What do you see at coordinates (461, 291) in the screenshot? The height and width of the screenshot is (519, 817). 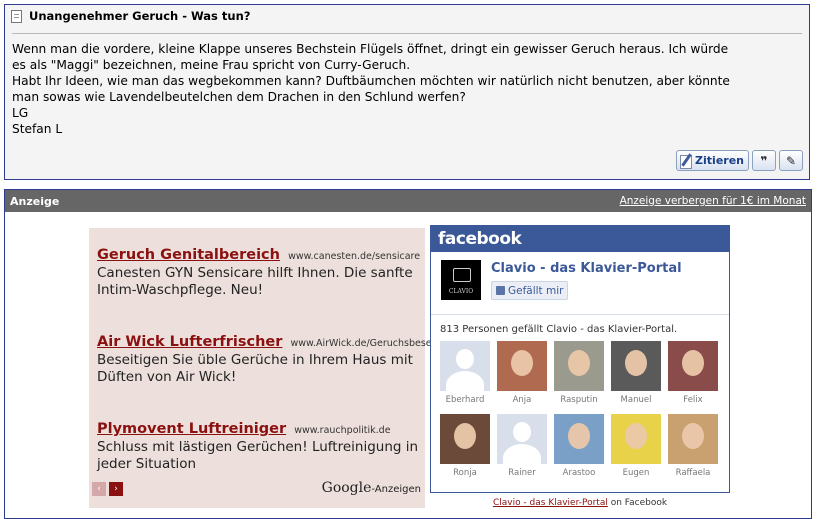 I see `logo-text: CLAVIO` at bounding box center [461, 291].